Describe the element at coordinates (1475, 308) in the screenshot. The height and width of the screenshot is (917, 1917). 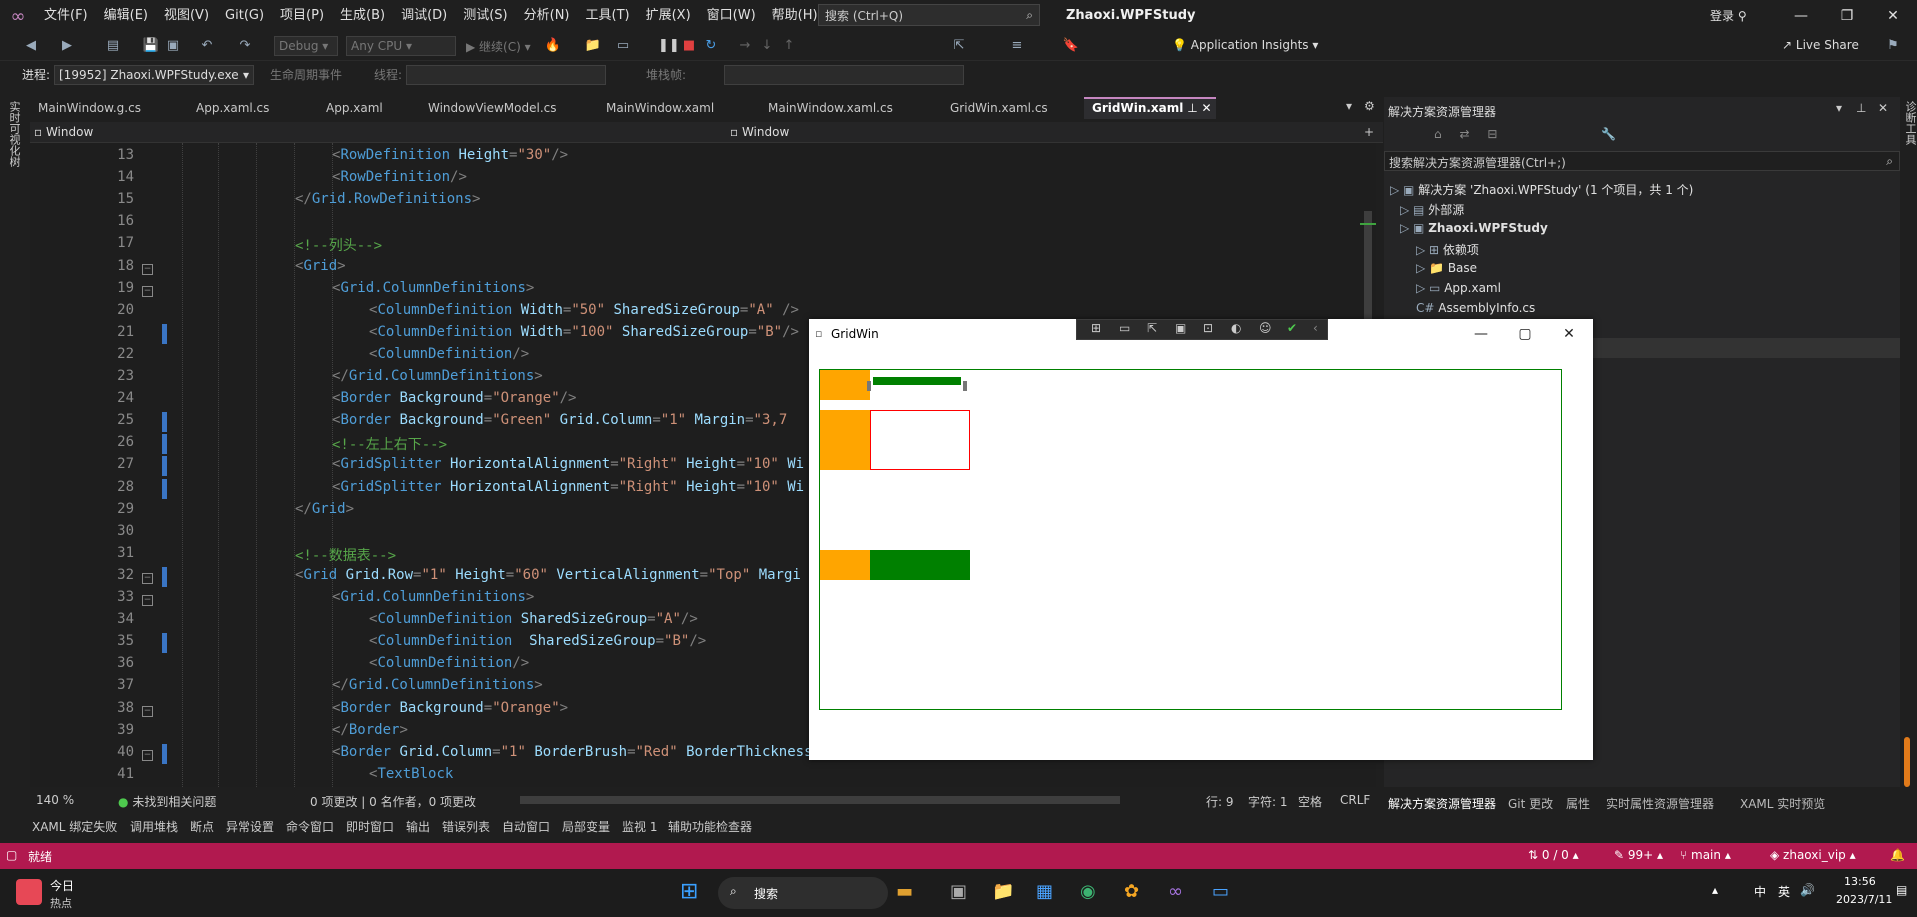
I see `solution-tree-item: C# AssemblyInfo.cs` at that location.